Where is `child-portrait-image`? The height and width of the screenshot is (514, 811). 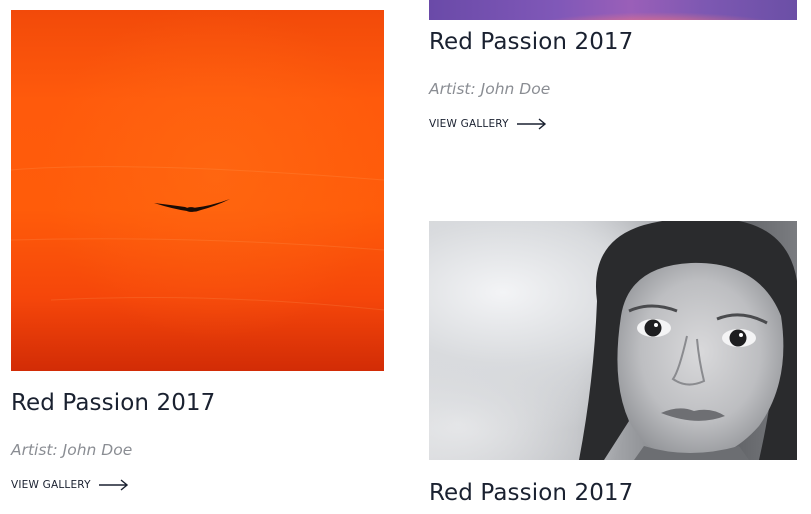
child-portrait-image is located at coordinates (688, 340).